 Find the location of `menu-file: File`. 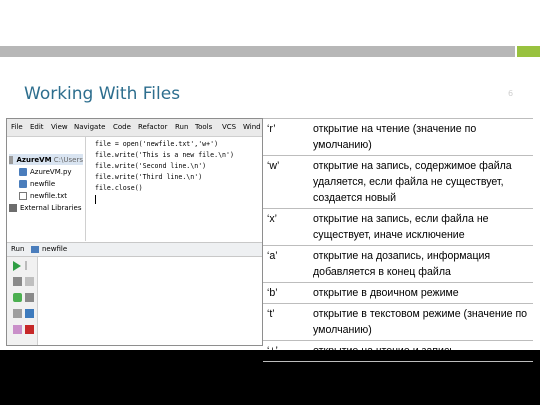

menu-file: File is located at coordinates (17, 127).